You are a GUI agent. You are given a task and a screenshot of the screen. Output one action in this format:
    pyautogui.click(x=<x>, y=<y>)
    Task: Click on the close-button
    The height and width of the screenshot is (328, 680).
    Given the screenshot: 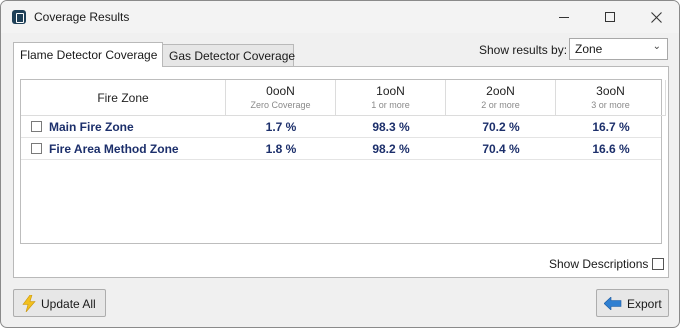 What is the action you would take?
    pyautogui.click(x=656, y=17)
    